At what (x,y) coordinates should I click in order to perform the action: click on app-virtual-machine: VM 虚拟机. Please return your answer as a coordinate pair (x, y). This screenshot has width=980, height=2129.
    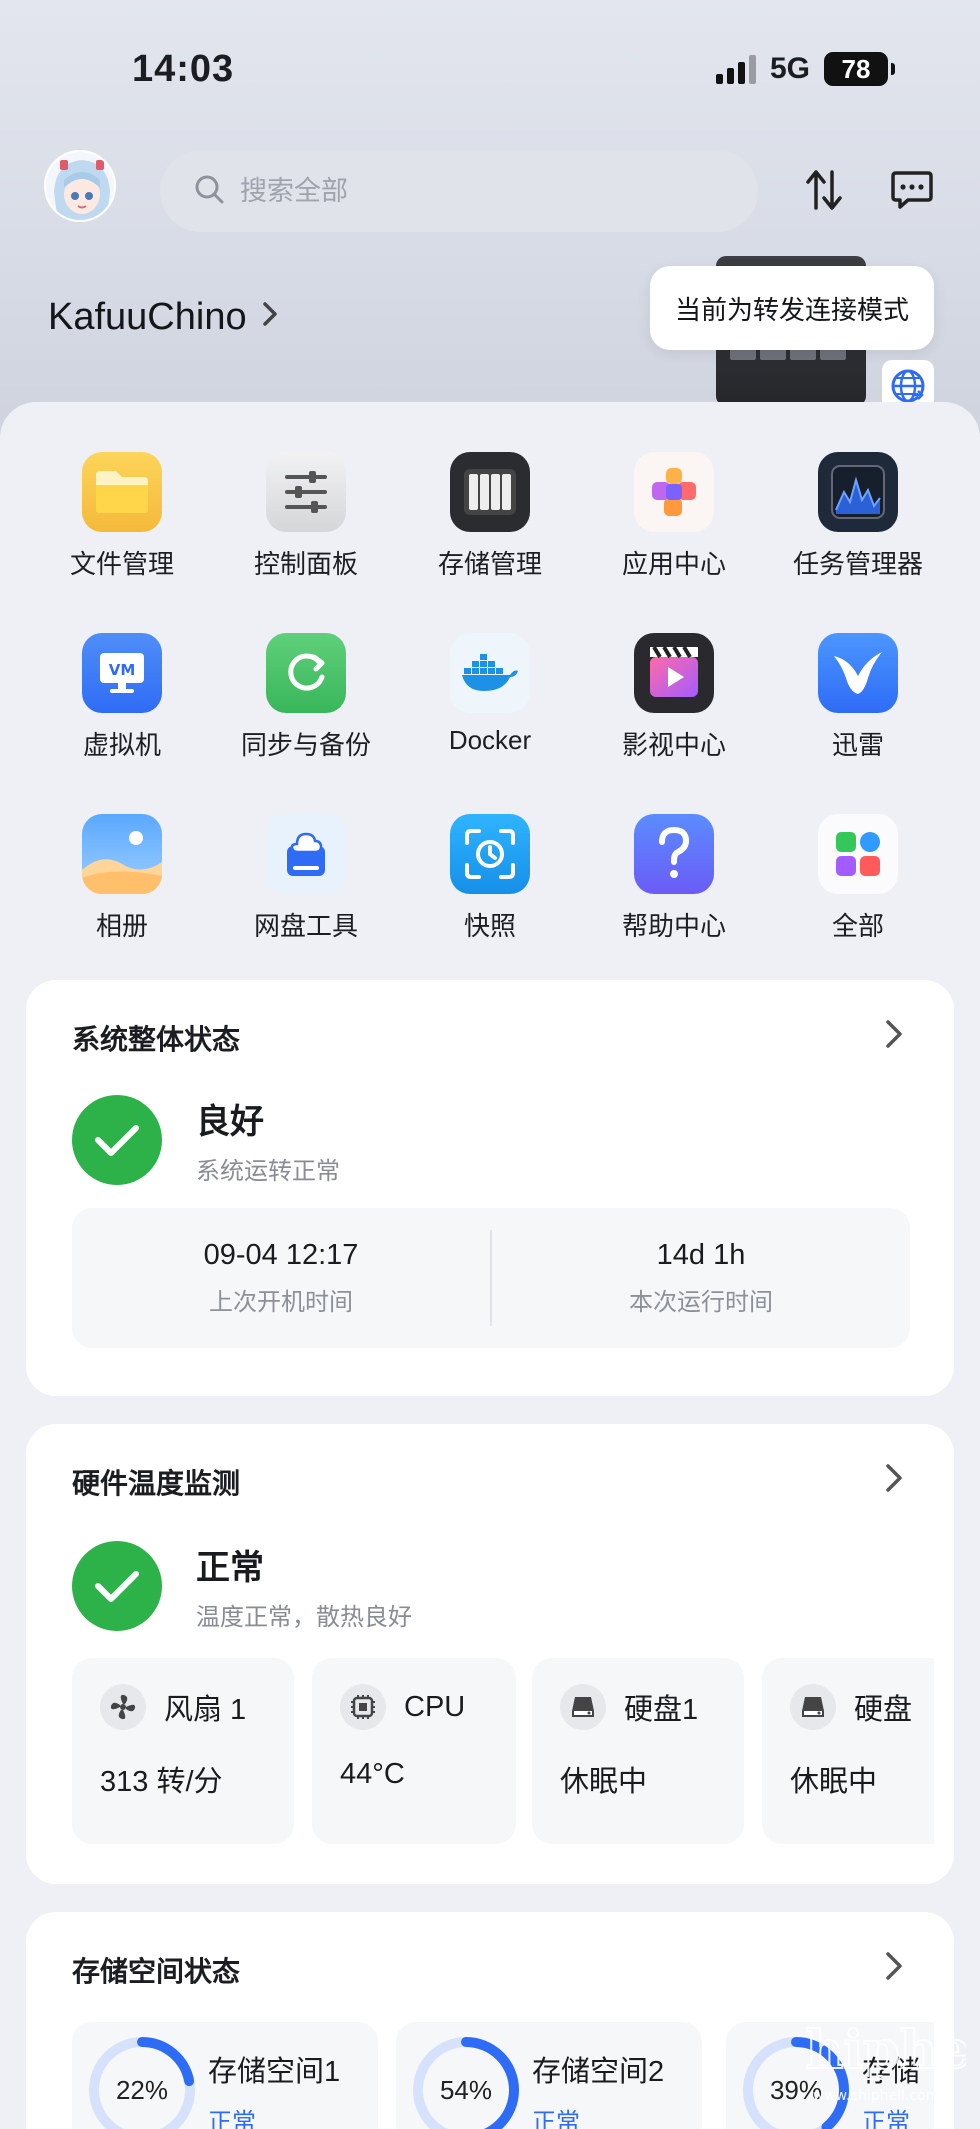
    Looking at the image, I should click on (122, 697).